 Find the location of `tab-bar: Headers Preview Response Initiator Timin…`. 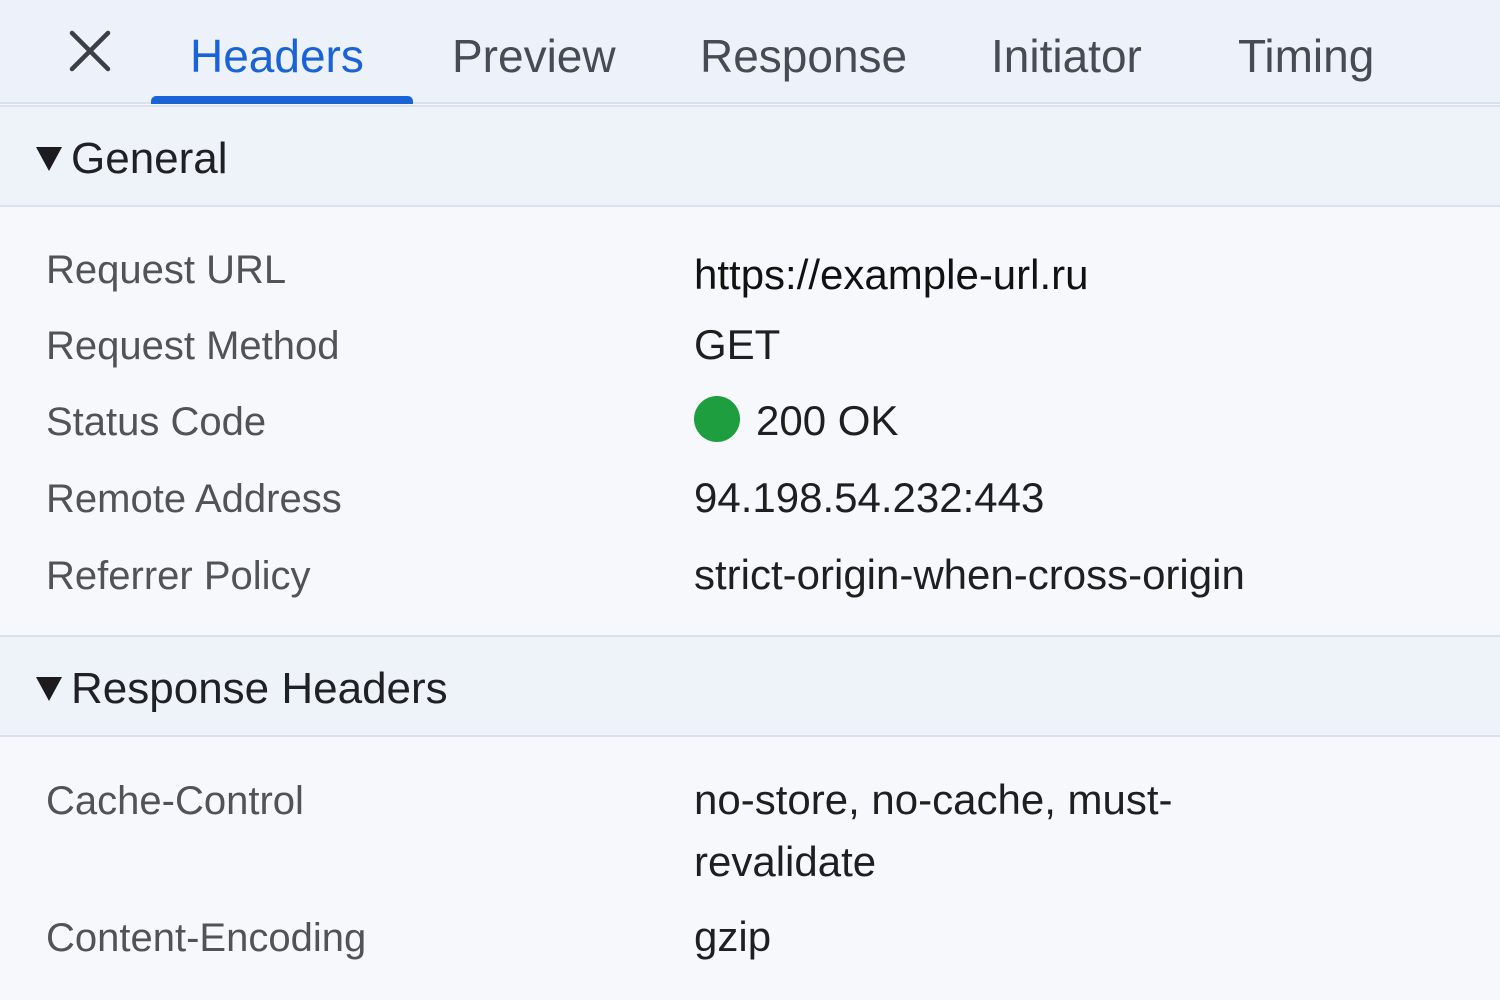

tab-bar: Headers Preview Response Initiator Timin… is located at coordinates (750, 52).